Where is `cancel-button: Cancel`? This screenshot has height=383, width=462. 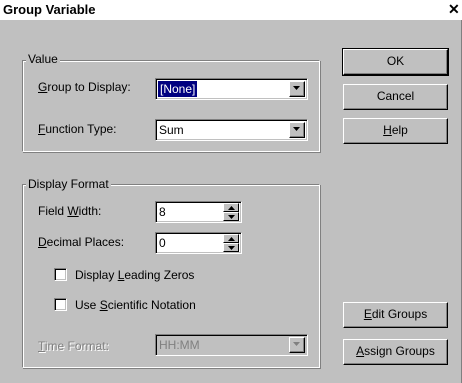 cancel-button: Cancel is located at coordinates (395, 97).